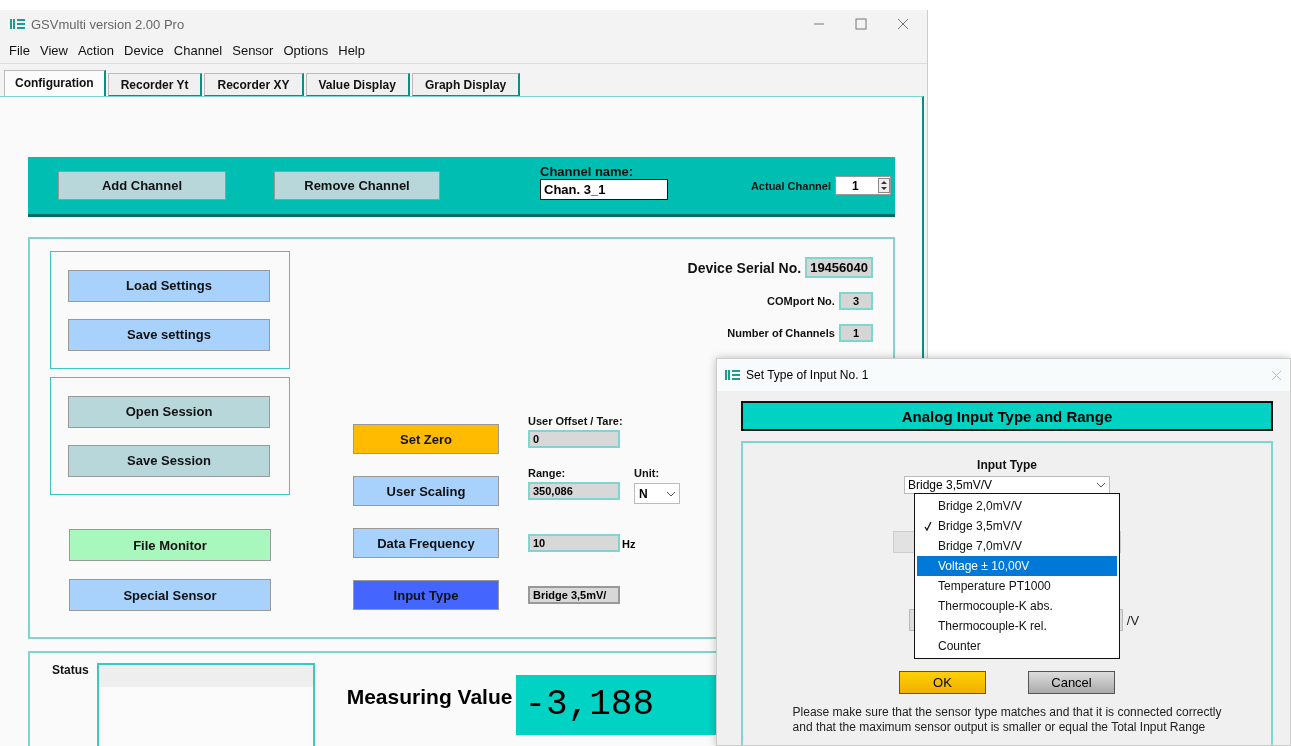 This screenshot has height=746, width=1291. I want to click on settings-button: Save settings, so click(169, 334).